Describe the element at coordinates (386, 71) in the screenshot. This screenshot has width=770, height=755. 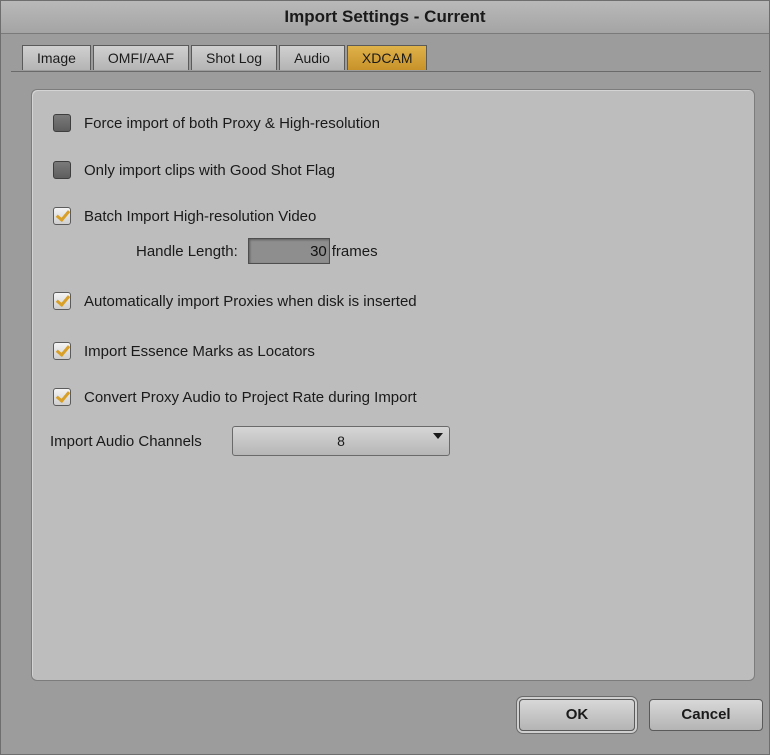
I see `tab-divider` at that location.